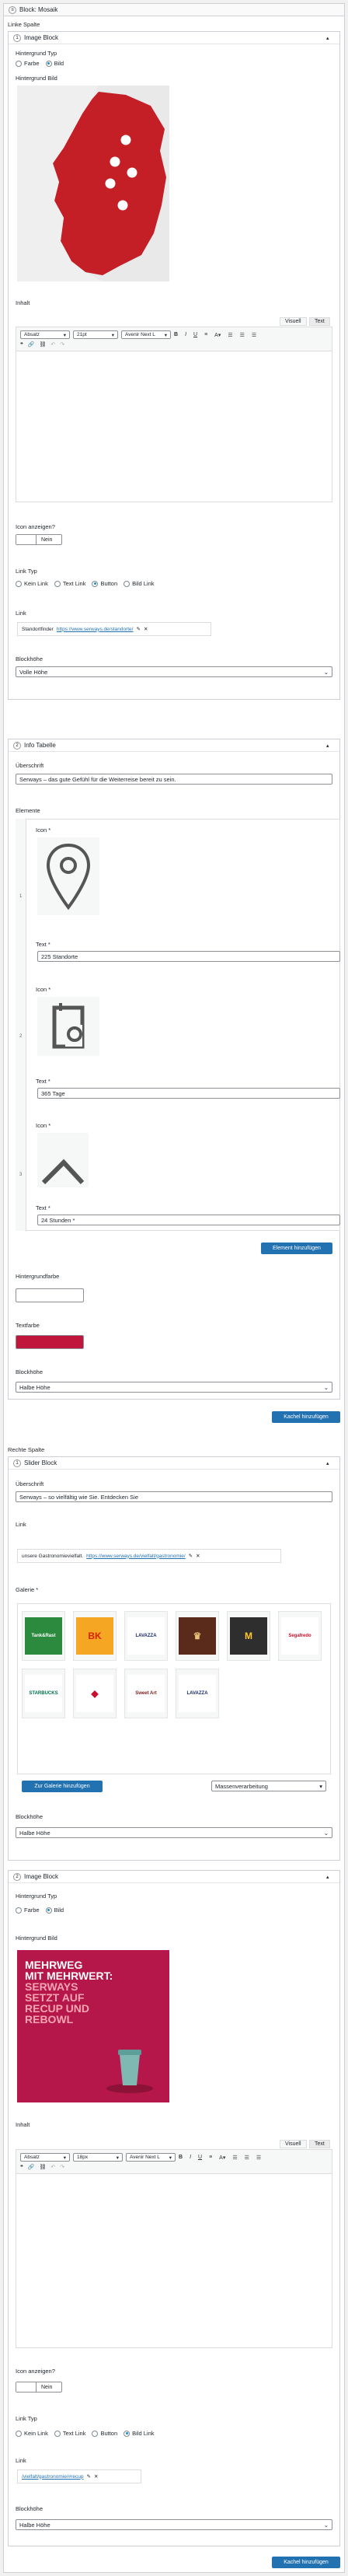  I want to click on link-url: /vielfalt/gastronomie/#recup, so click(53, 2477).